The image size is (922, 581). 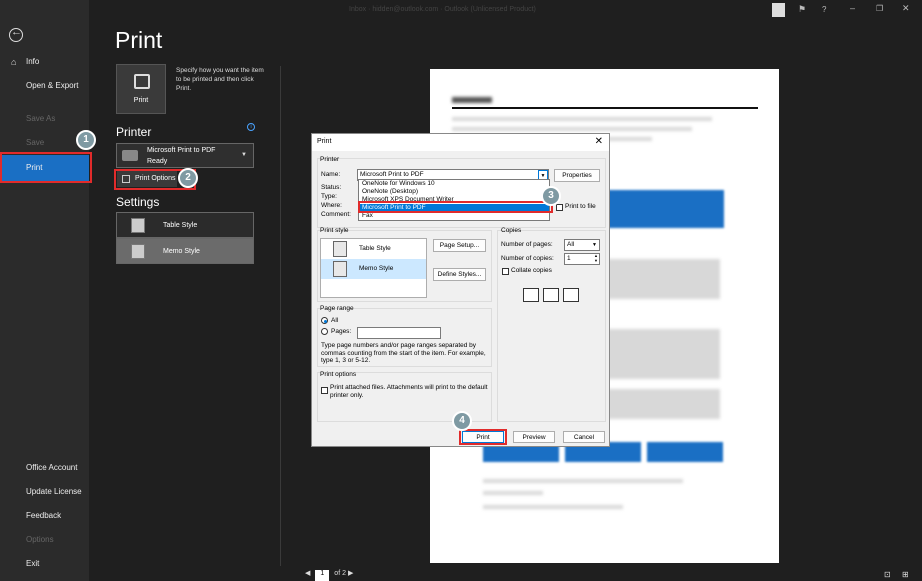 What do you see at coordinates (324, 331) in the screenshot?
I see `pages-radio` at bounding box center [324, 331].